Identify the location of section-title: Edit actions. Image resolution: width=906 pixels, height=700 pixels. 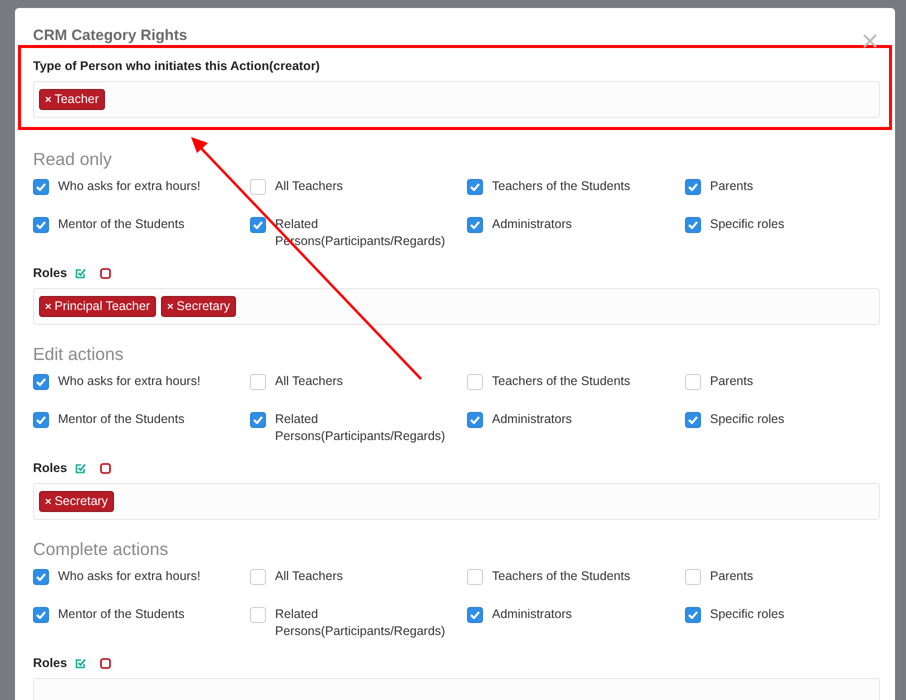
(78, 354).